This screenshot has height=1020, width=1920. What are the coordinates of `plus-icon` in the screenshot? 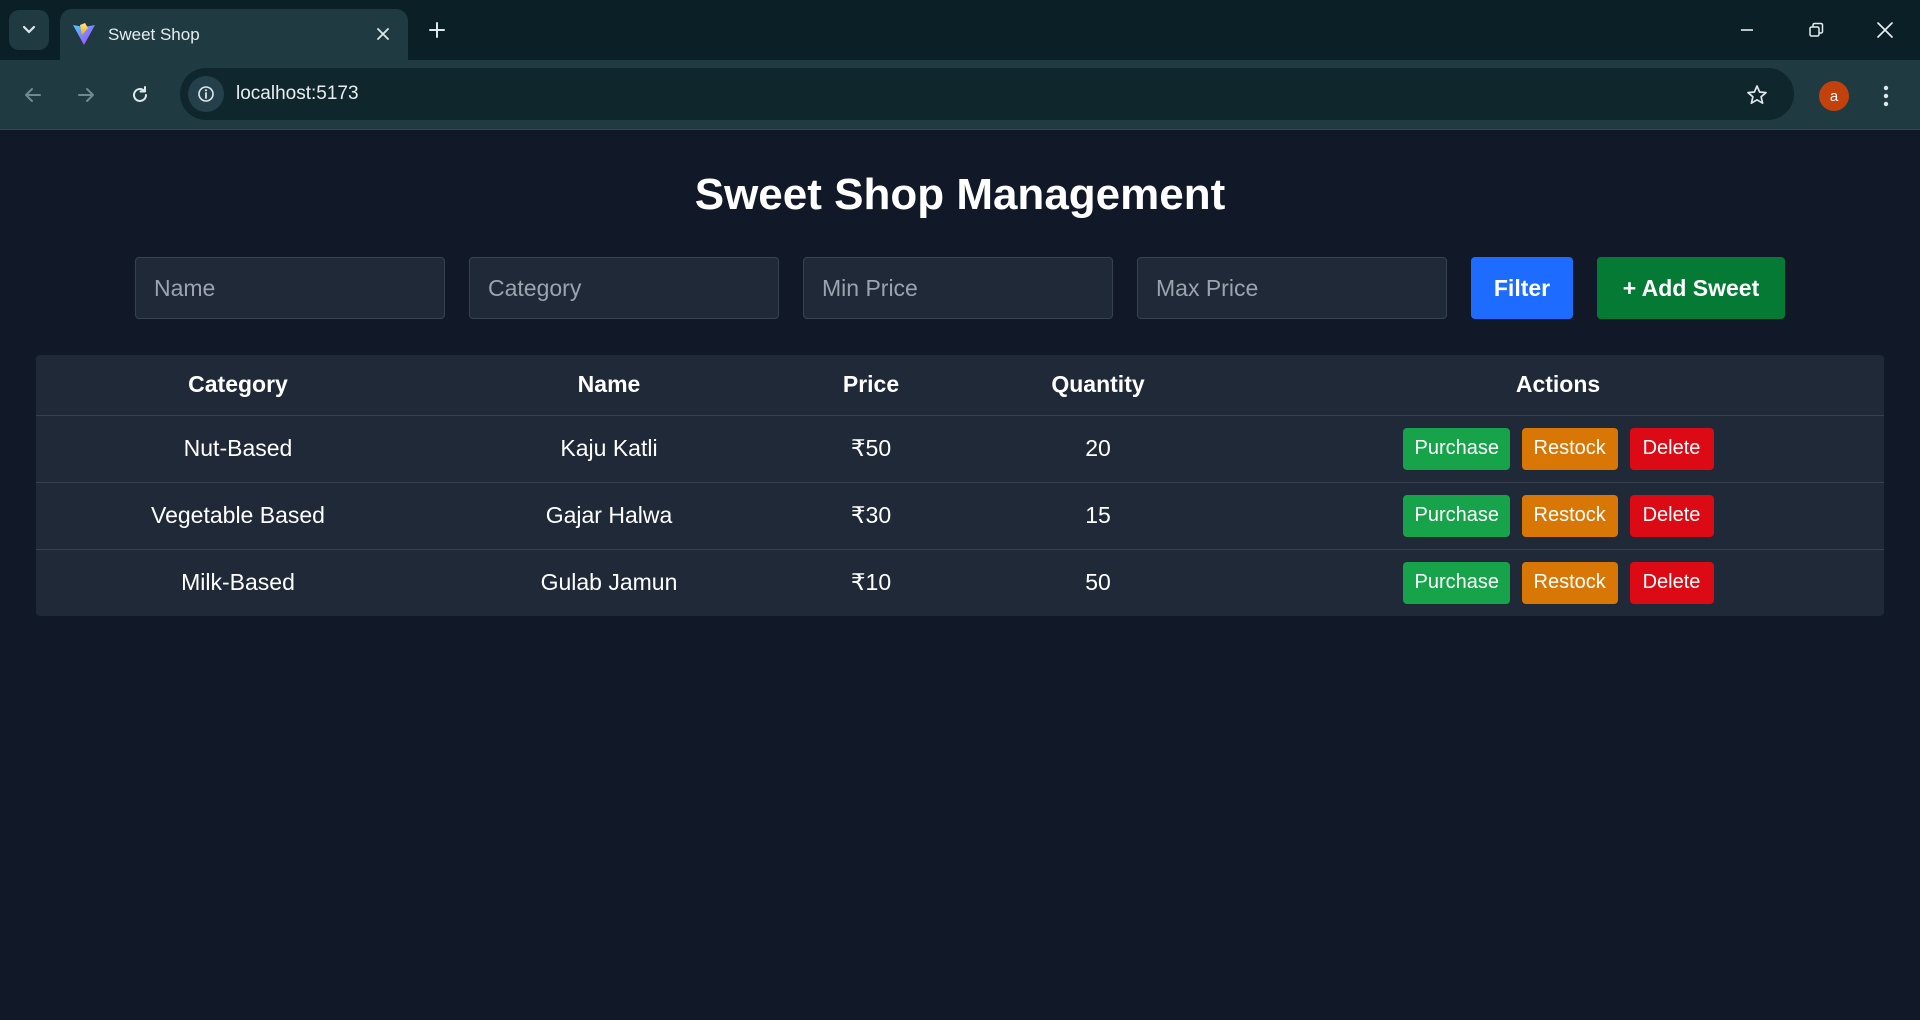 It's located at (437, 30).